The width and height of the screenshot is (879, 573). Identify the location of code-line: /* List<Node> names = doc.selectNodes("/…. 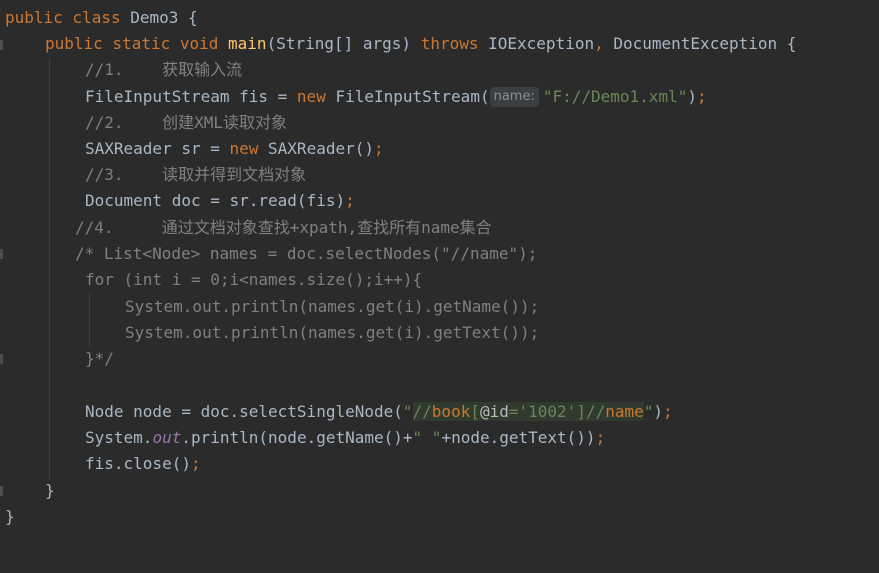
(306, 254).